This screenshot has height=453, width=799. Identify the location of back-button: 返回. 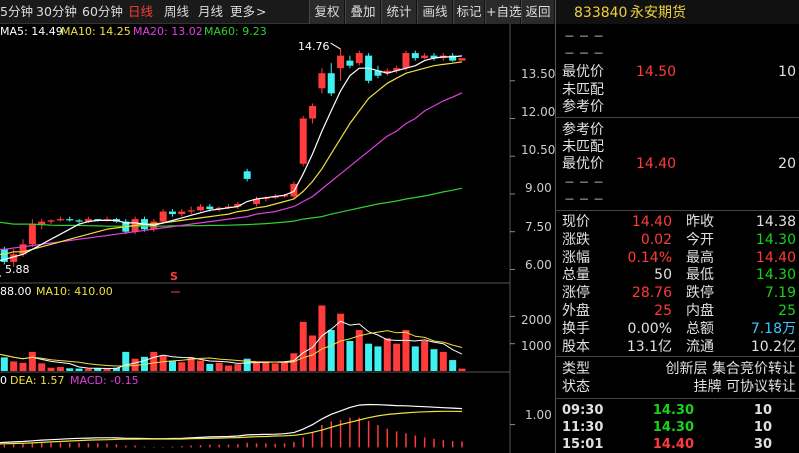
(538, 12).